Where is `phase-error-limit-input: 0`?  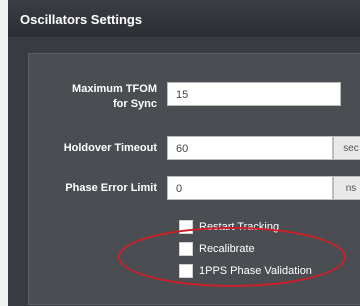 phase-error-limit-input: 0 is located at coordinates (250, 188).